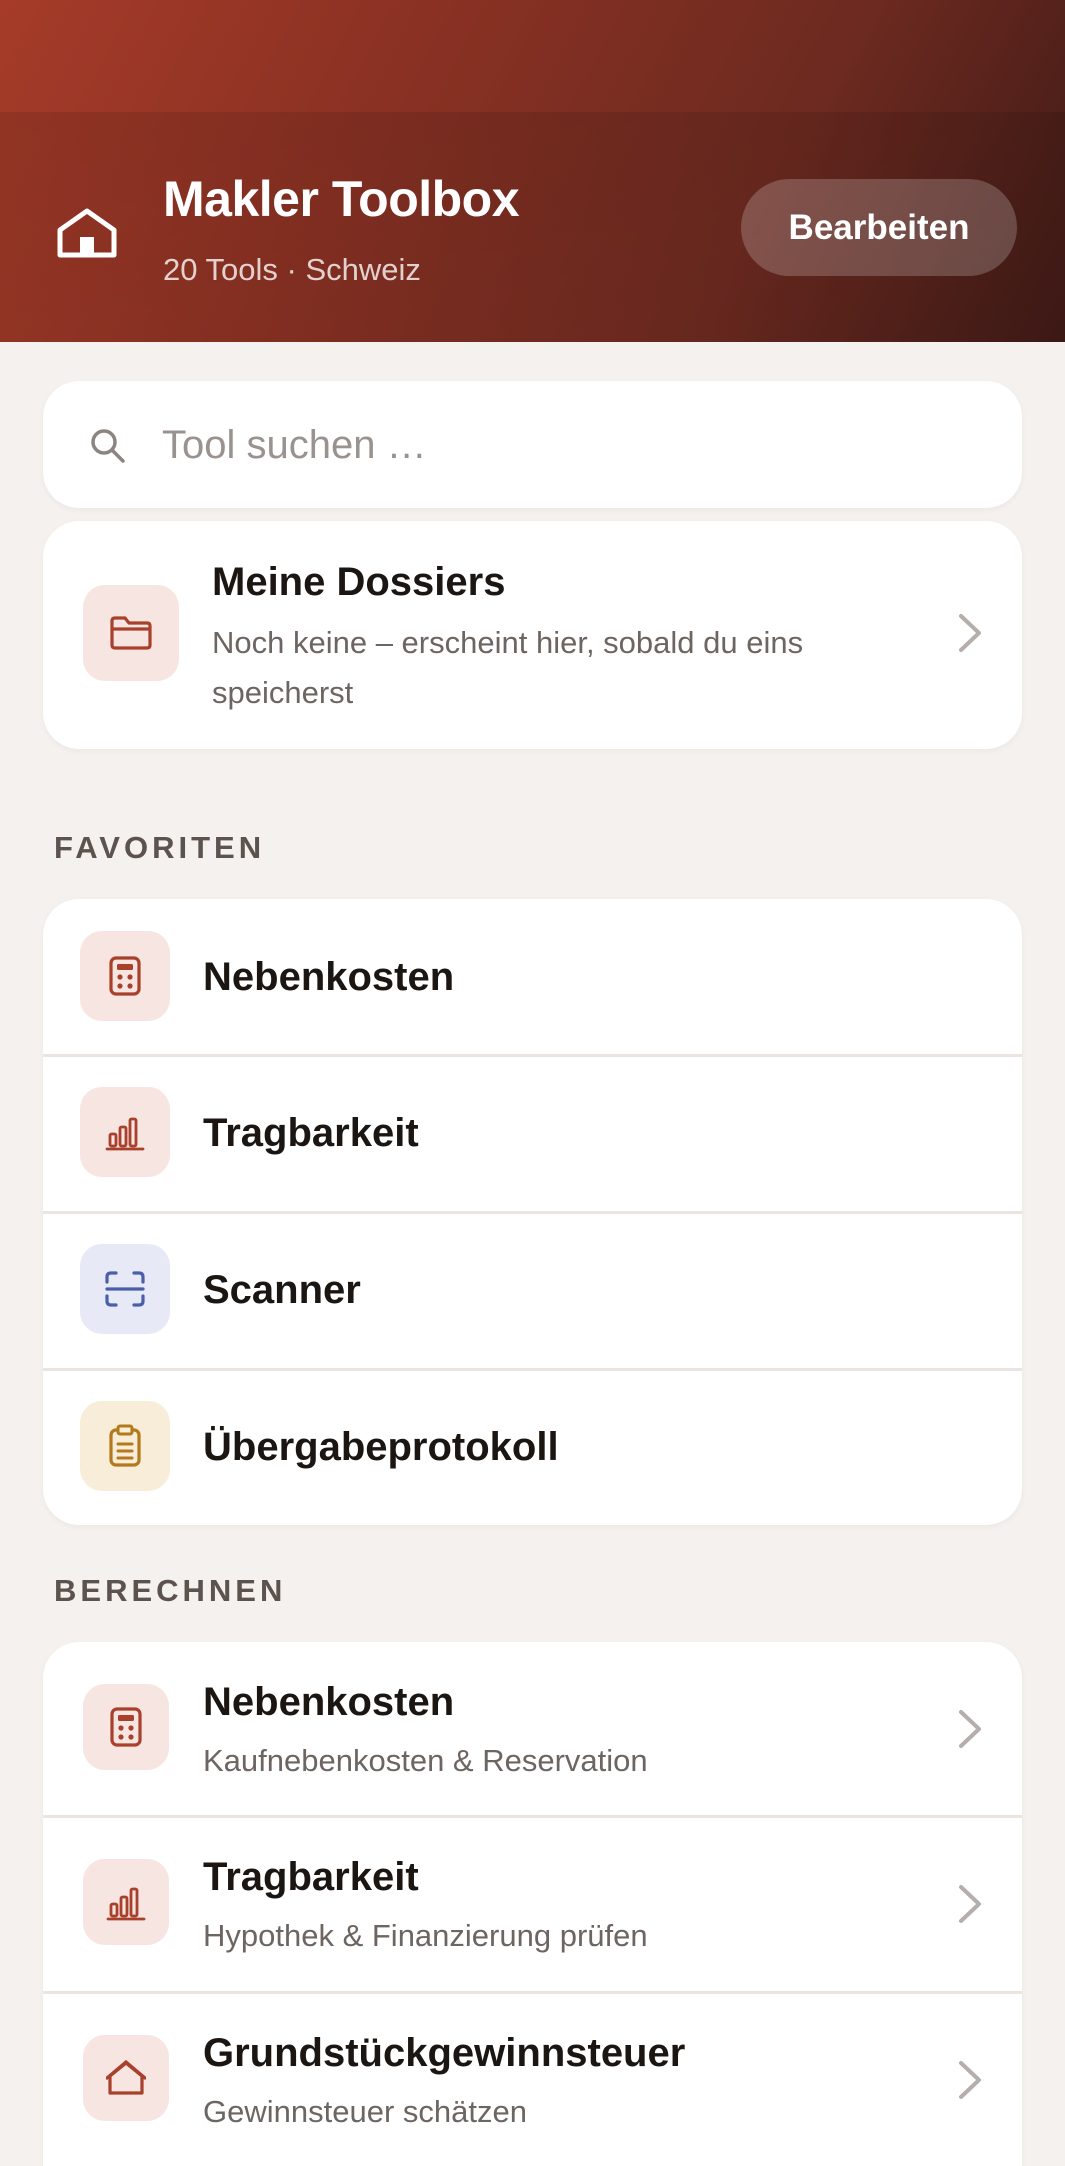 This screenshot has height=2166, width=1065. I want to click on clipboard-icon, so click(125, 1445).